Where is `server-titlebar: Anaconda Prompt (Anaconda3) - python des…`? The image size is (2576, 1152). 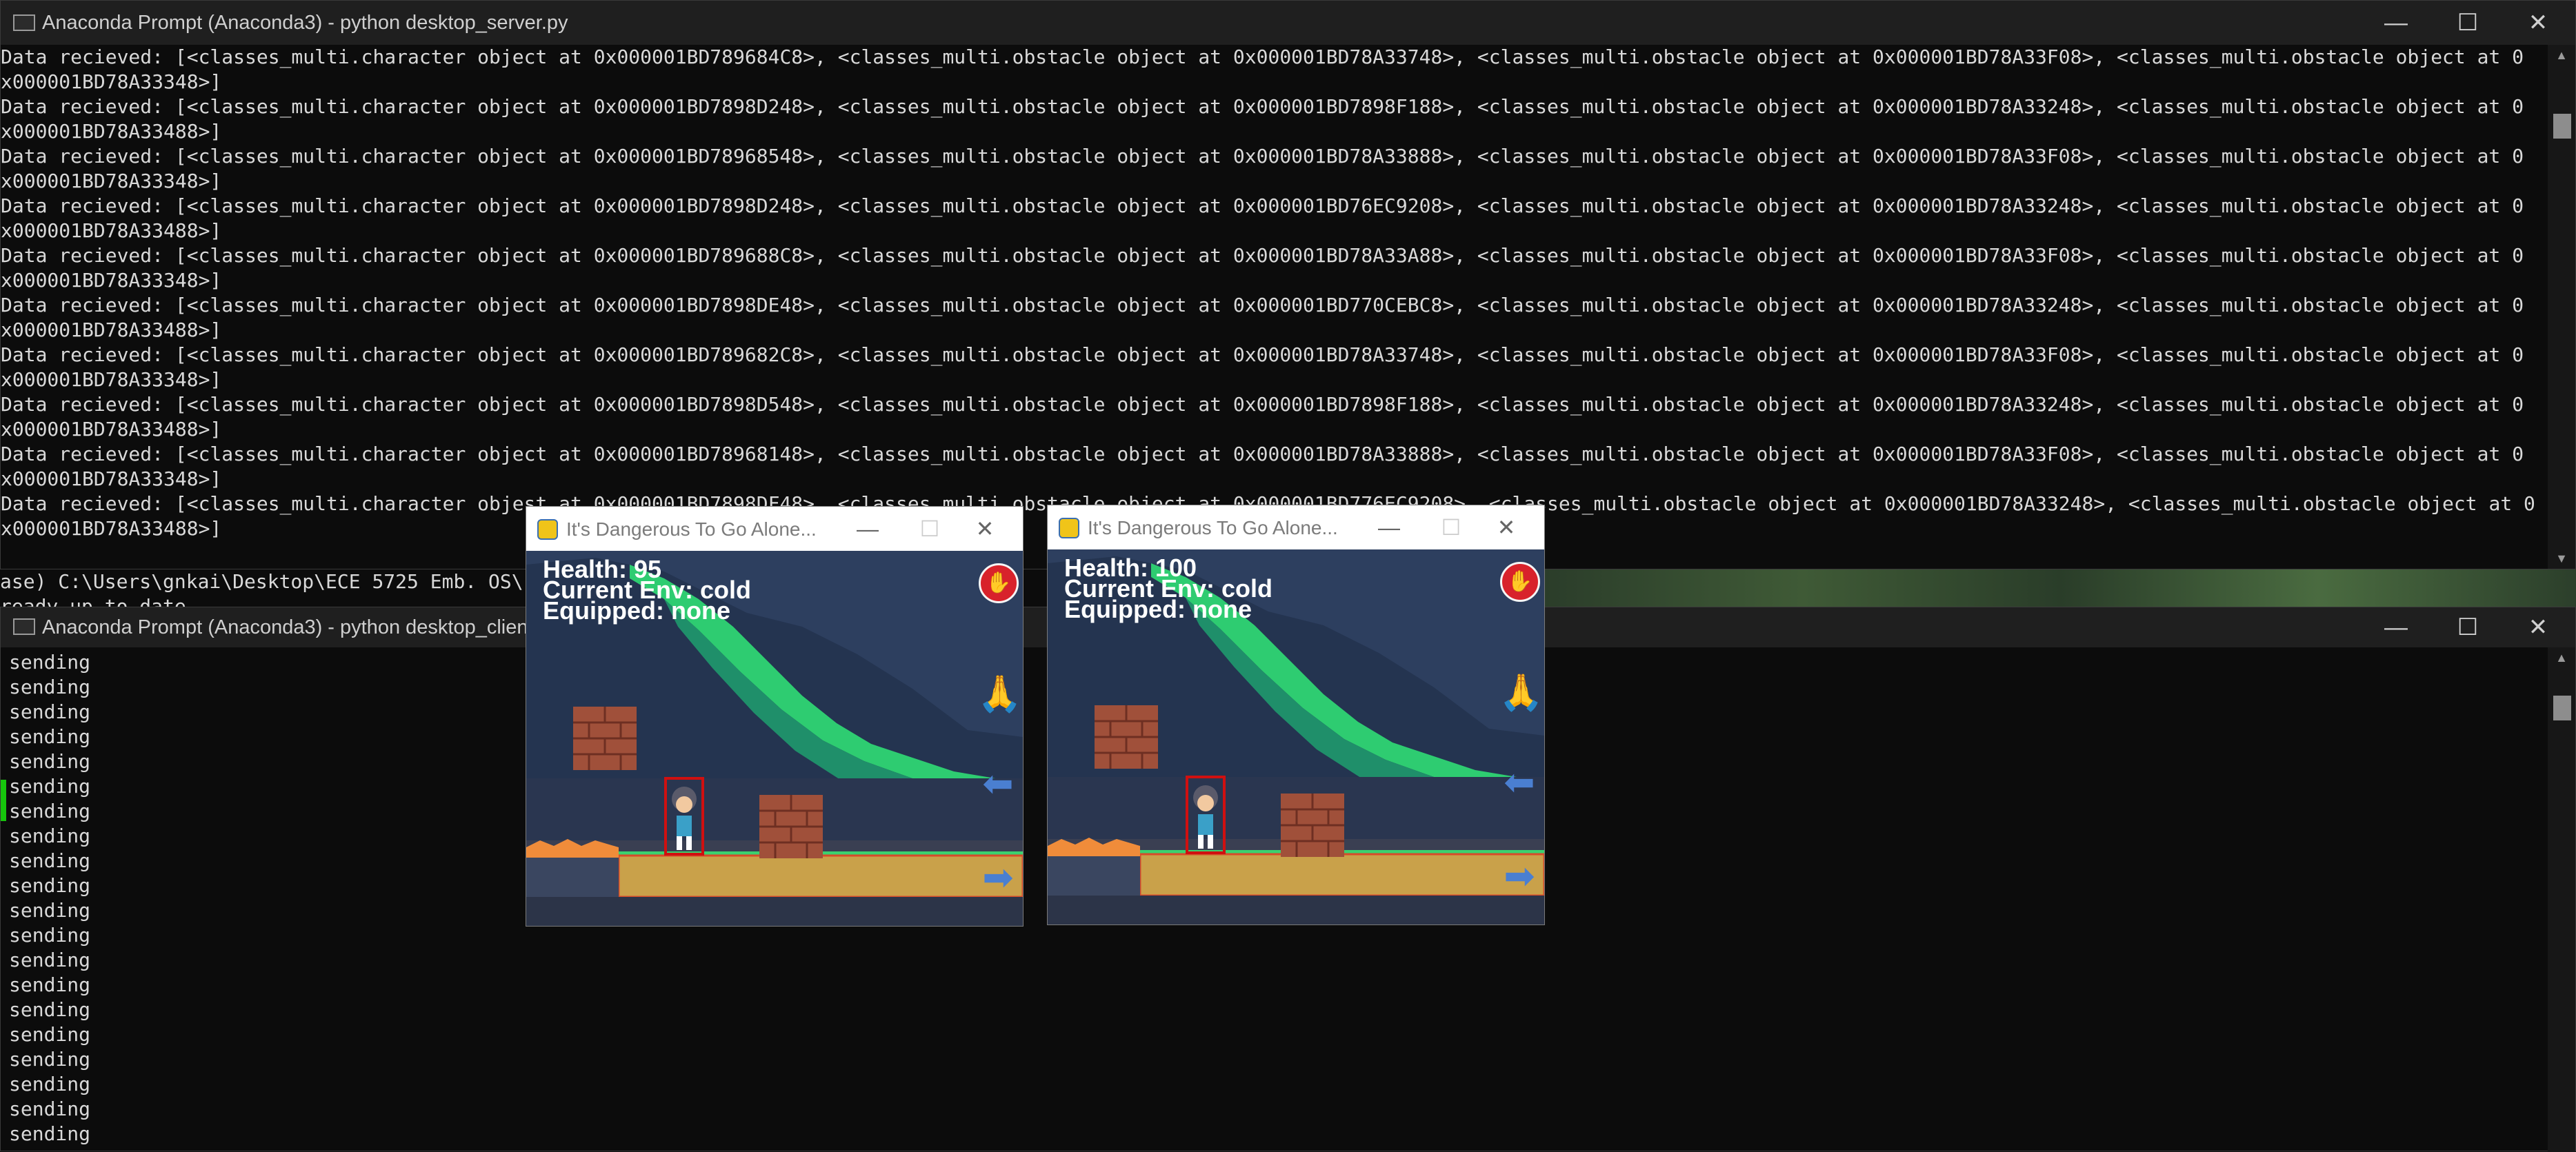
server-titlebar: Anaconda Prompt (Anaconda3) - python des… is located at coordinates (1288, 23).